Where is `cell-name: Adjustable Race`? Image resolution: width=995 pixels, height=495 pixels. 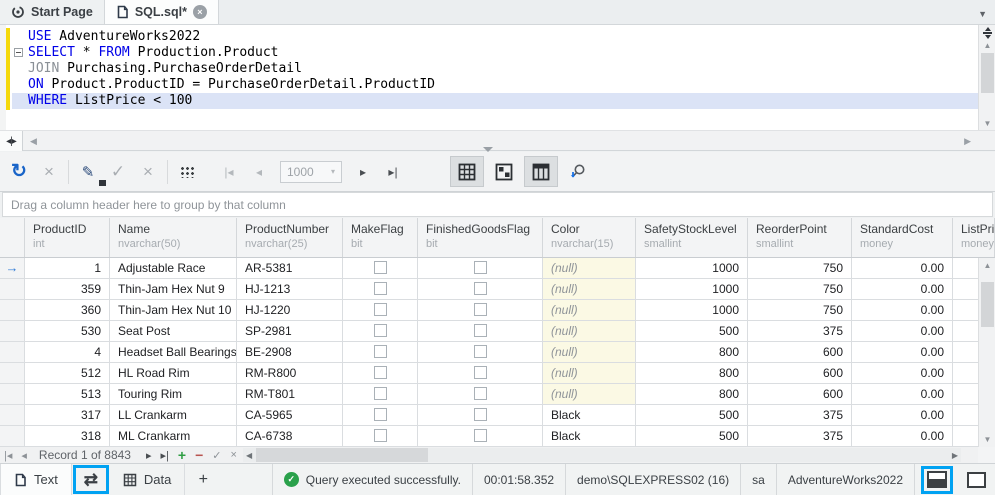 cell-name: Adjustable Race is located at coordinates (173, 268).